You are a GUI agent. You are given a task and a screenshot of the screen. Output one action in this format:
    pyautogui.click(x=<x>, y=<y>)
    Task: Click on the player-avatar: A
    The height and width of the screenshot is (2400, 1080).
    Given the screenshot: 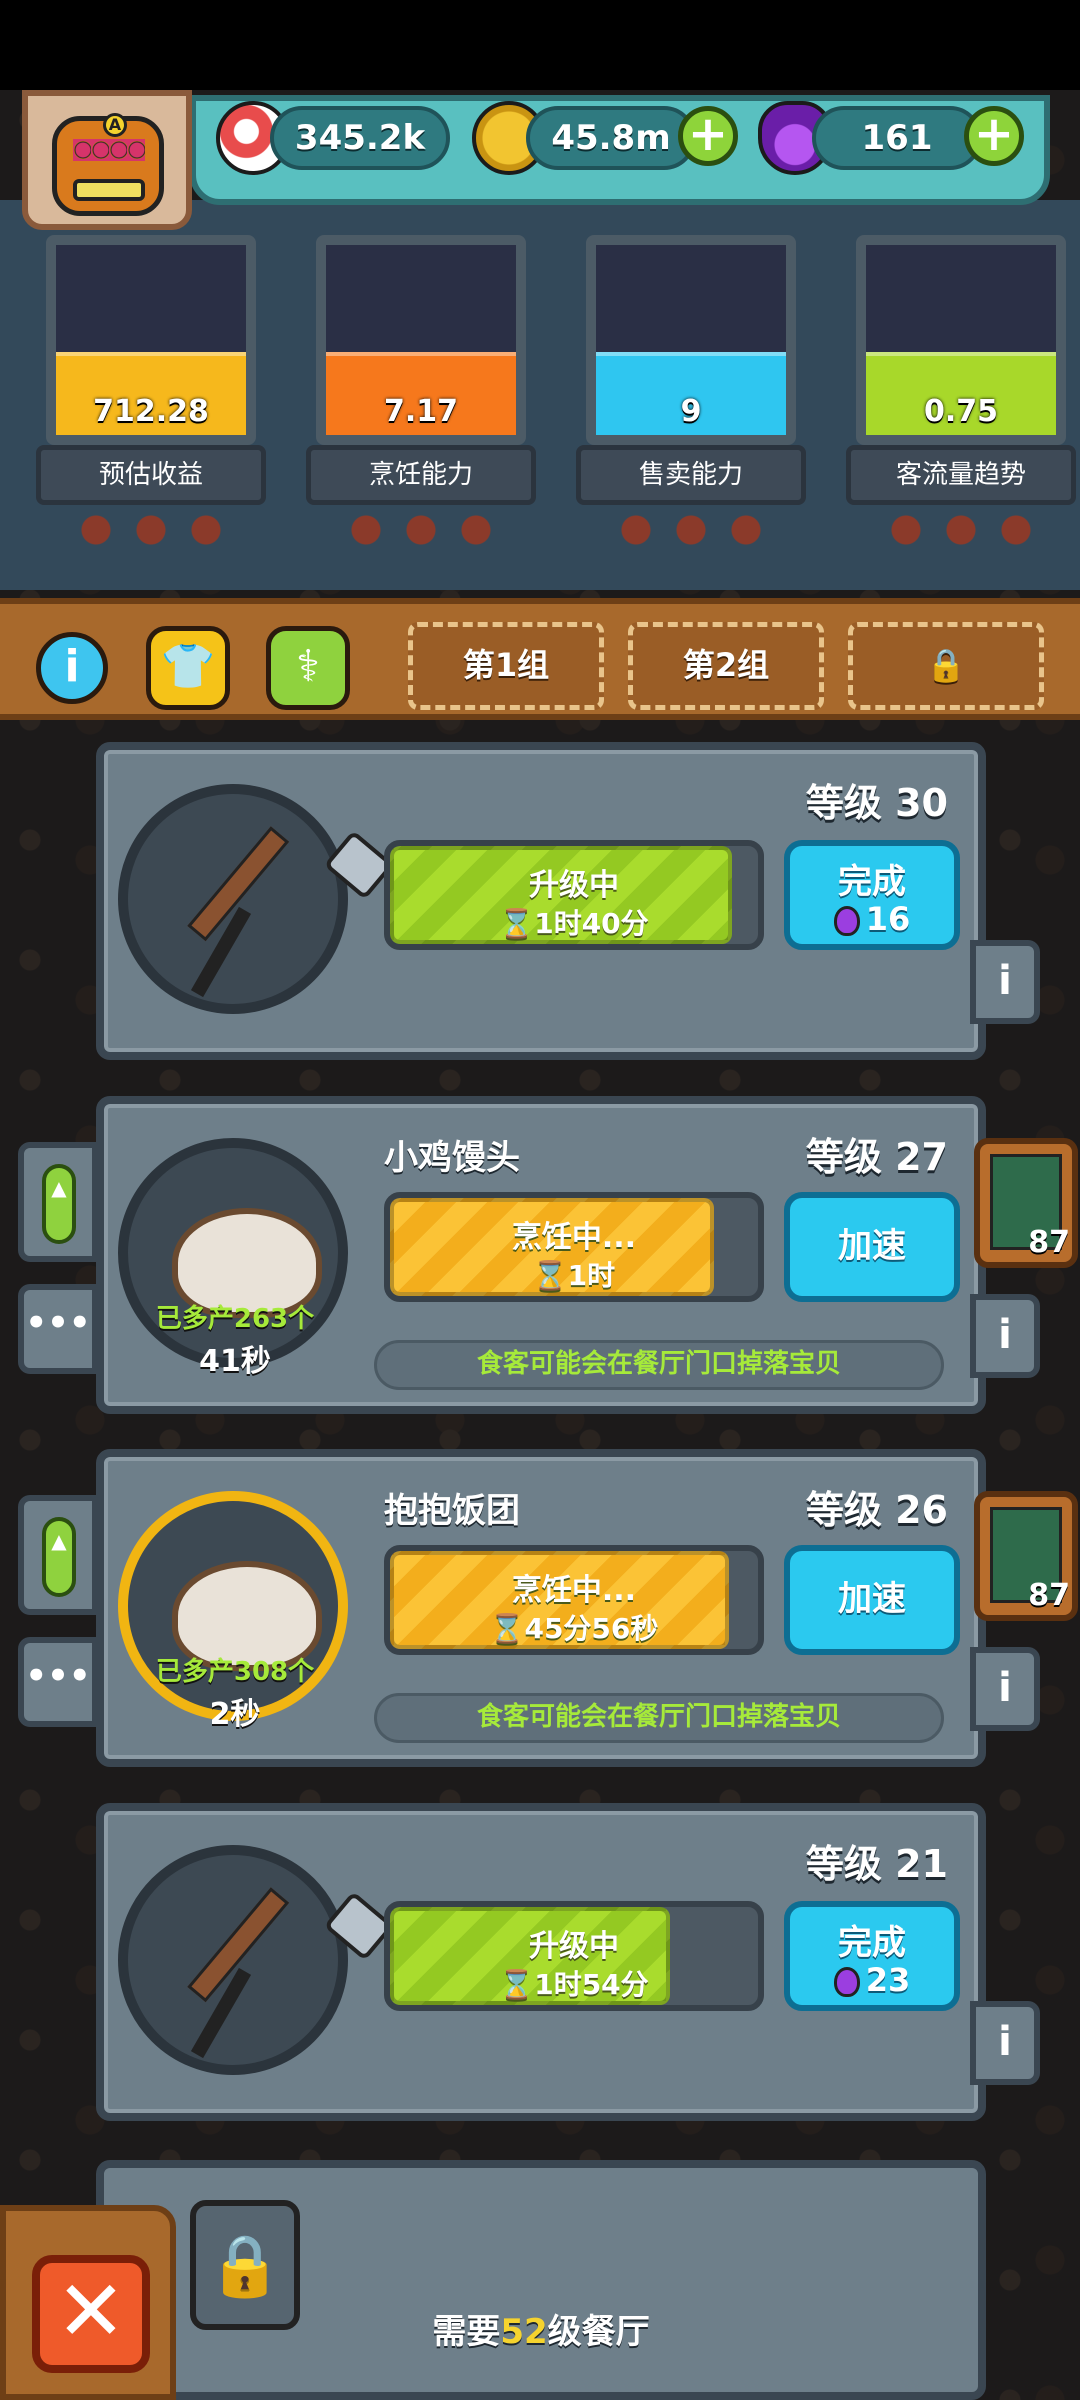 What is the action you would take?
    pyautogui.click(x=107, y=160)
    